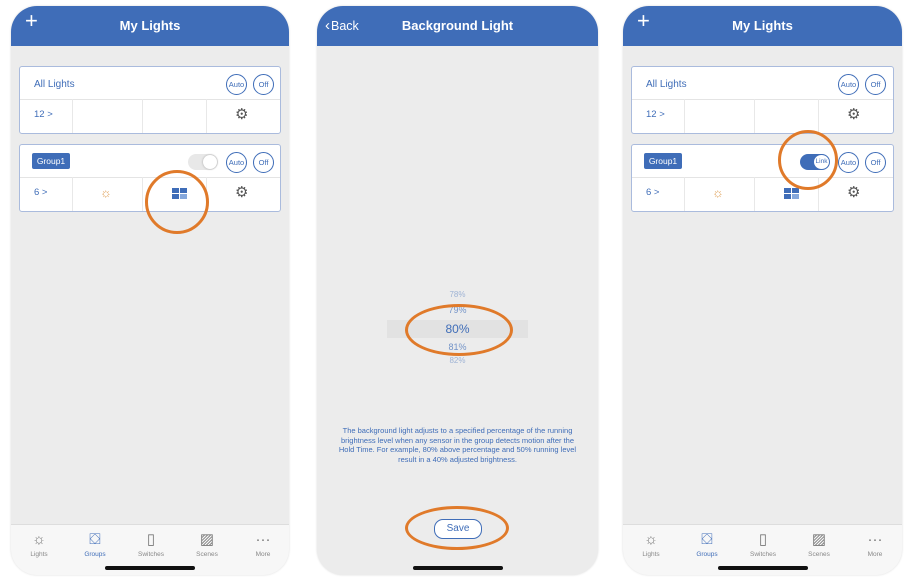 The image size is (910, 579). I want to click on picker-option: 82%, so click(457, 360).